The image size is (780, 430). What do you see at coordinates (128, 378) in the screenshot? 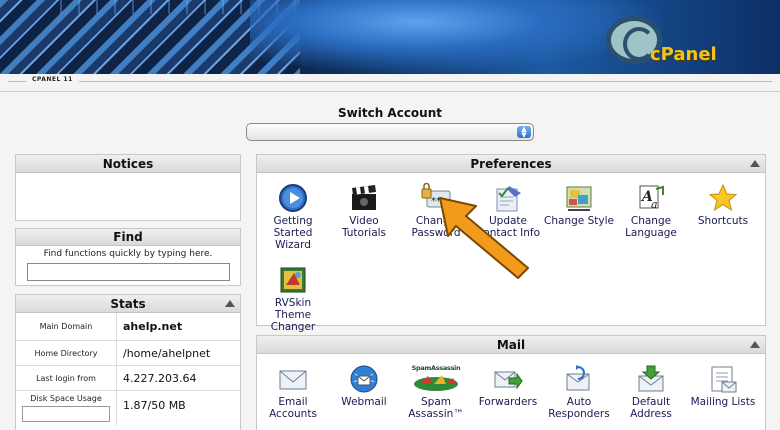
I see `stats-row: Last login from 4.227.203.64` at bounding box center [128, 378].